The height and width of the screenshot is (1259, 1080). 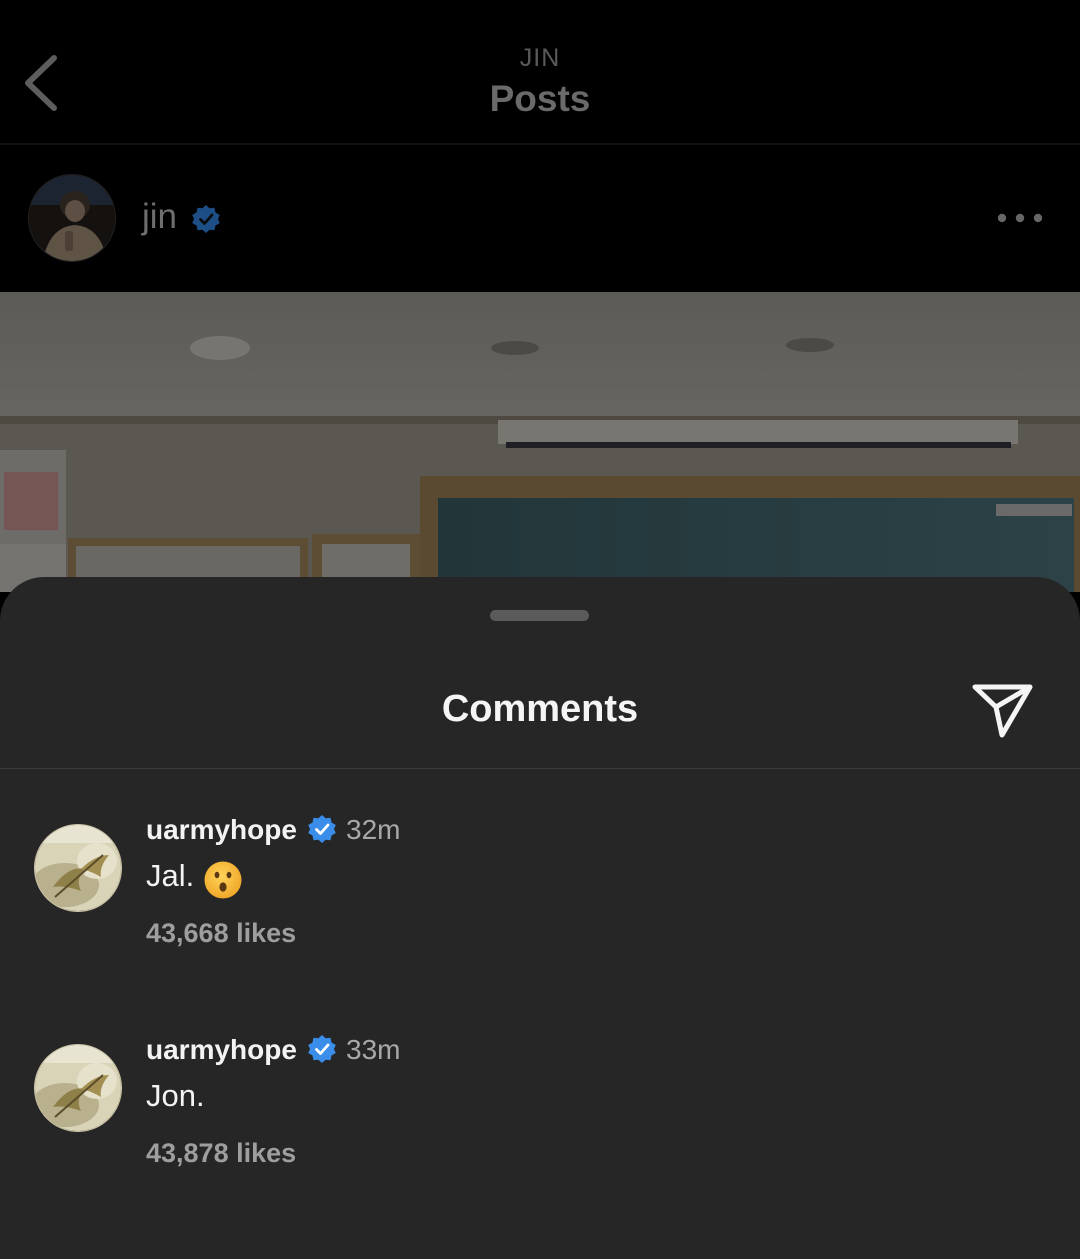 What do you see at coordinates (170, 875) in the screenshot?
I see `comment-text: Jal.` at bounding box center [170, 875].